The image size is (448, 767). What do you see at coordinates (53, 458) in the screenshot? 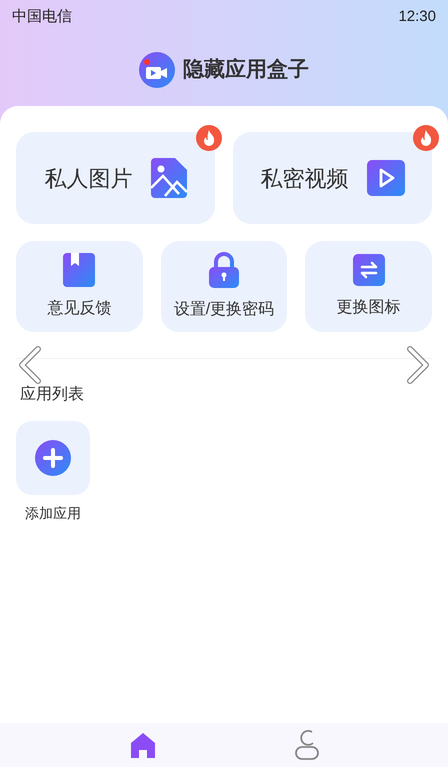
I see `add-icon` at bounding box center [53, 458].